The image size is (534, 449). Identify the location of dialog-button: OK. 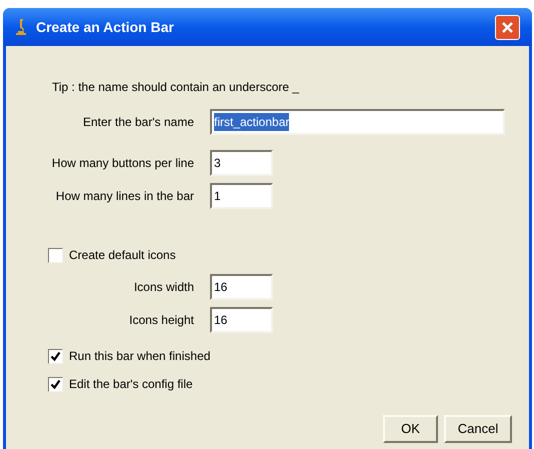
(410, 429).